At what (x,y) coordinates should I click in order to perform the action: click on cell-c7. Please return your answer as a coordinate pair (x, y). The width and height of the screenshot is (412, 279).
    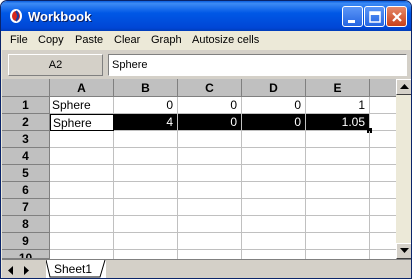
    Looking at the image, I should click on (210, 207).